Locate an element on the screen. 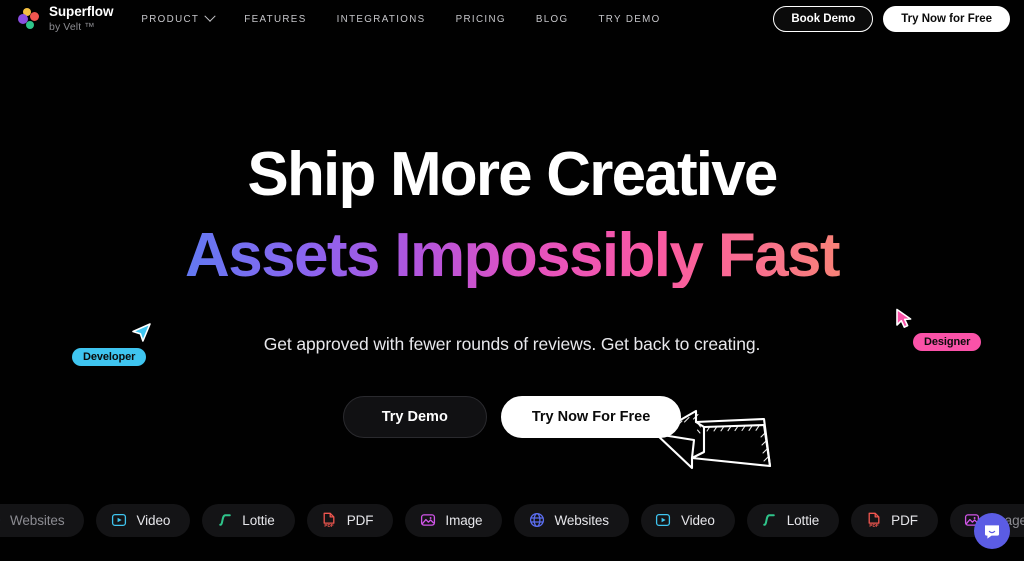 This screenshot has height=561, width=1024. cursor-label-designer: Designer is located at coordinates (947, 342).